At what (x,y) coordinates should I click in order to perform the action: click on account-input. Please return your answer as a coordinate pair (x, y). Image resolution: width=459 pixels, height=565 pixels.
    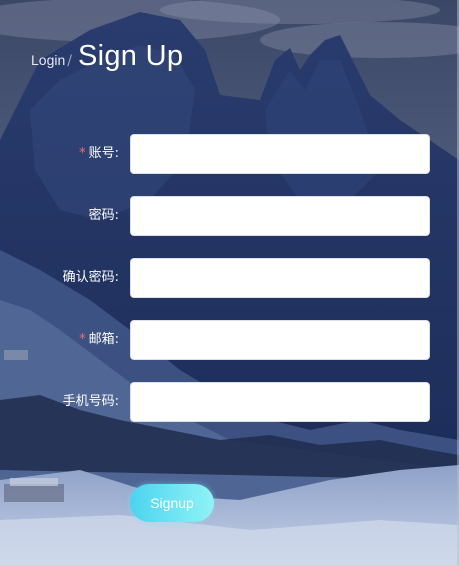
    Looking at the image, I should click on (280, 154).